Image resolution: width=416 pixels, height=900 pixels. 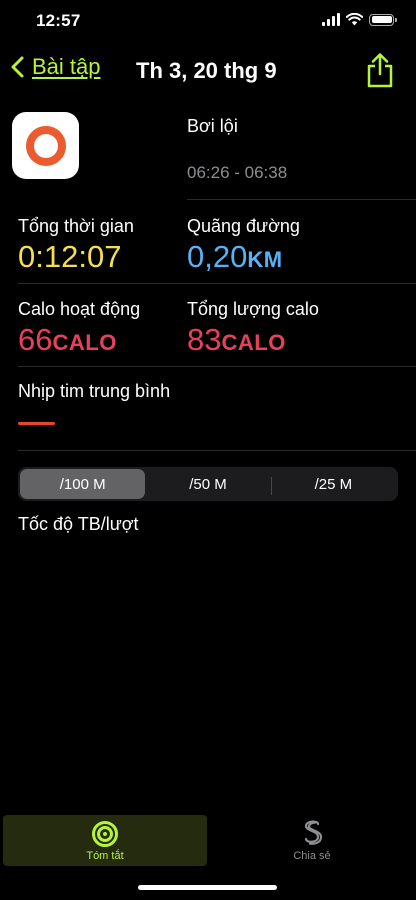 What do you see at coordinates (36, 423) in the screenshot?
I see `heart-rate-placeholder-dash` at bounding box center [36, 423].